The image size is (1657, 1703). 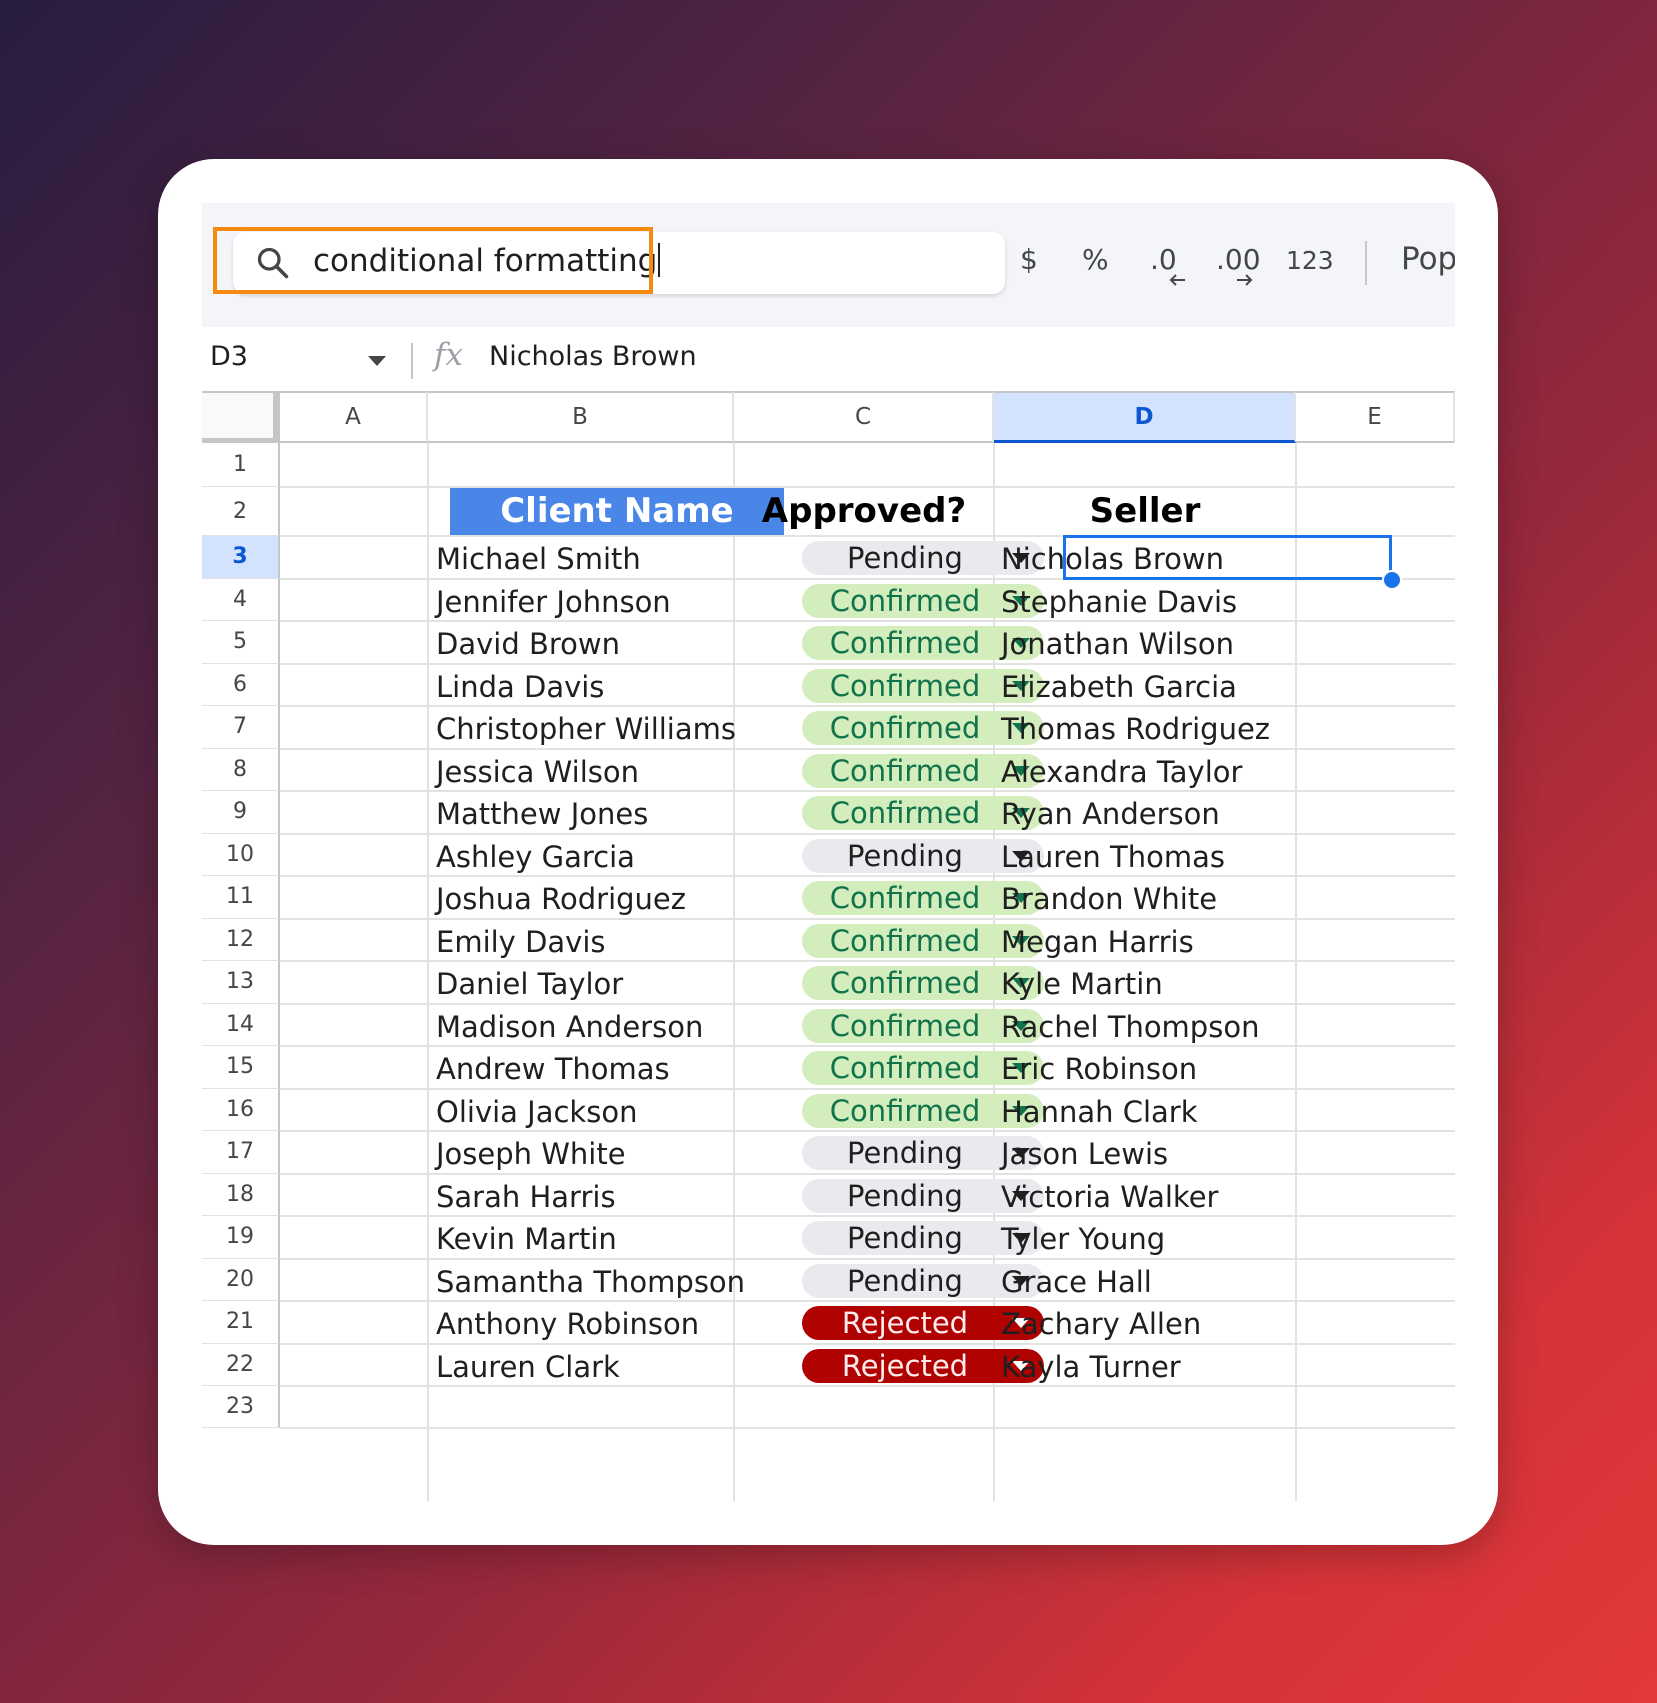 What do you see at coordinates (581, 417) in the screenshot?
I see `column-header-b: B` at bounding box center [581, 417].